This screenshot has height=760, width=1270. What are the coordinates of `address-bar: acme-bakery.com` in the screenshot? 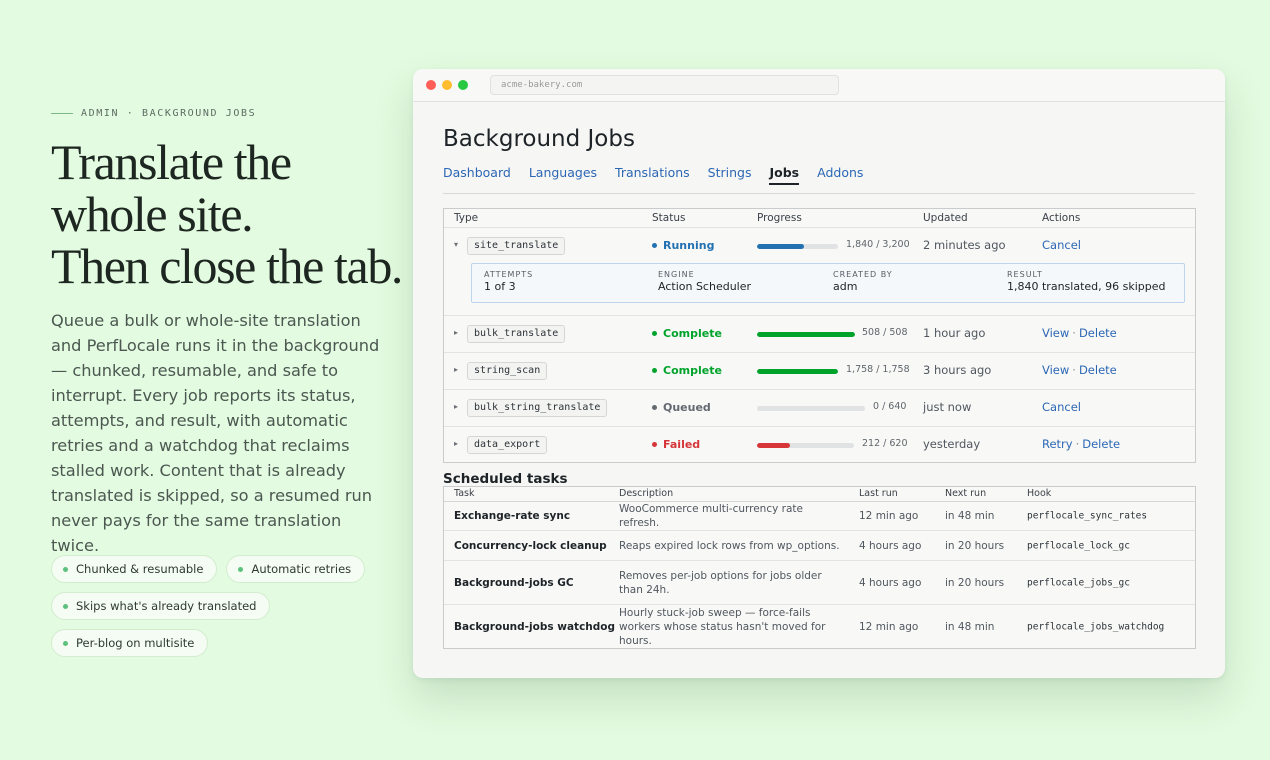 It's located at (664, 85).